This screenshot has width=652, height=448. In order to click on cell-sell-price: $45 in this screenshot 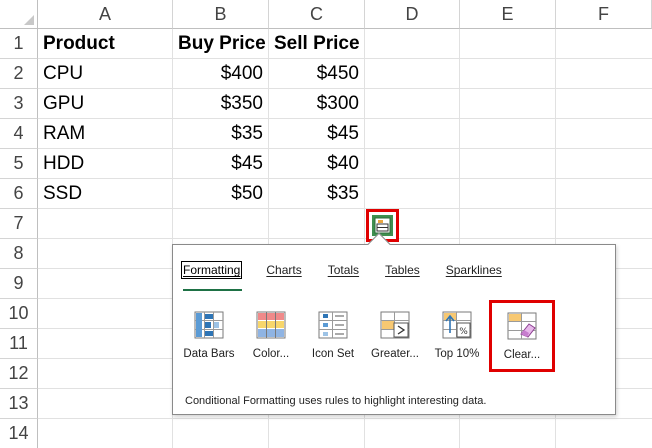, I will do `click(317, 134)`.